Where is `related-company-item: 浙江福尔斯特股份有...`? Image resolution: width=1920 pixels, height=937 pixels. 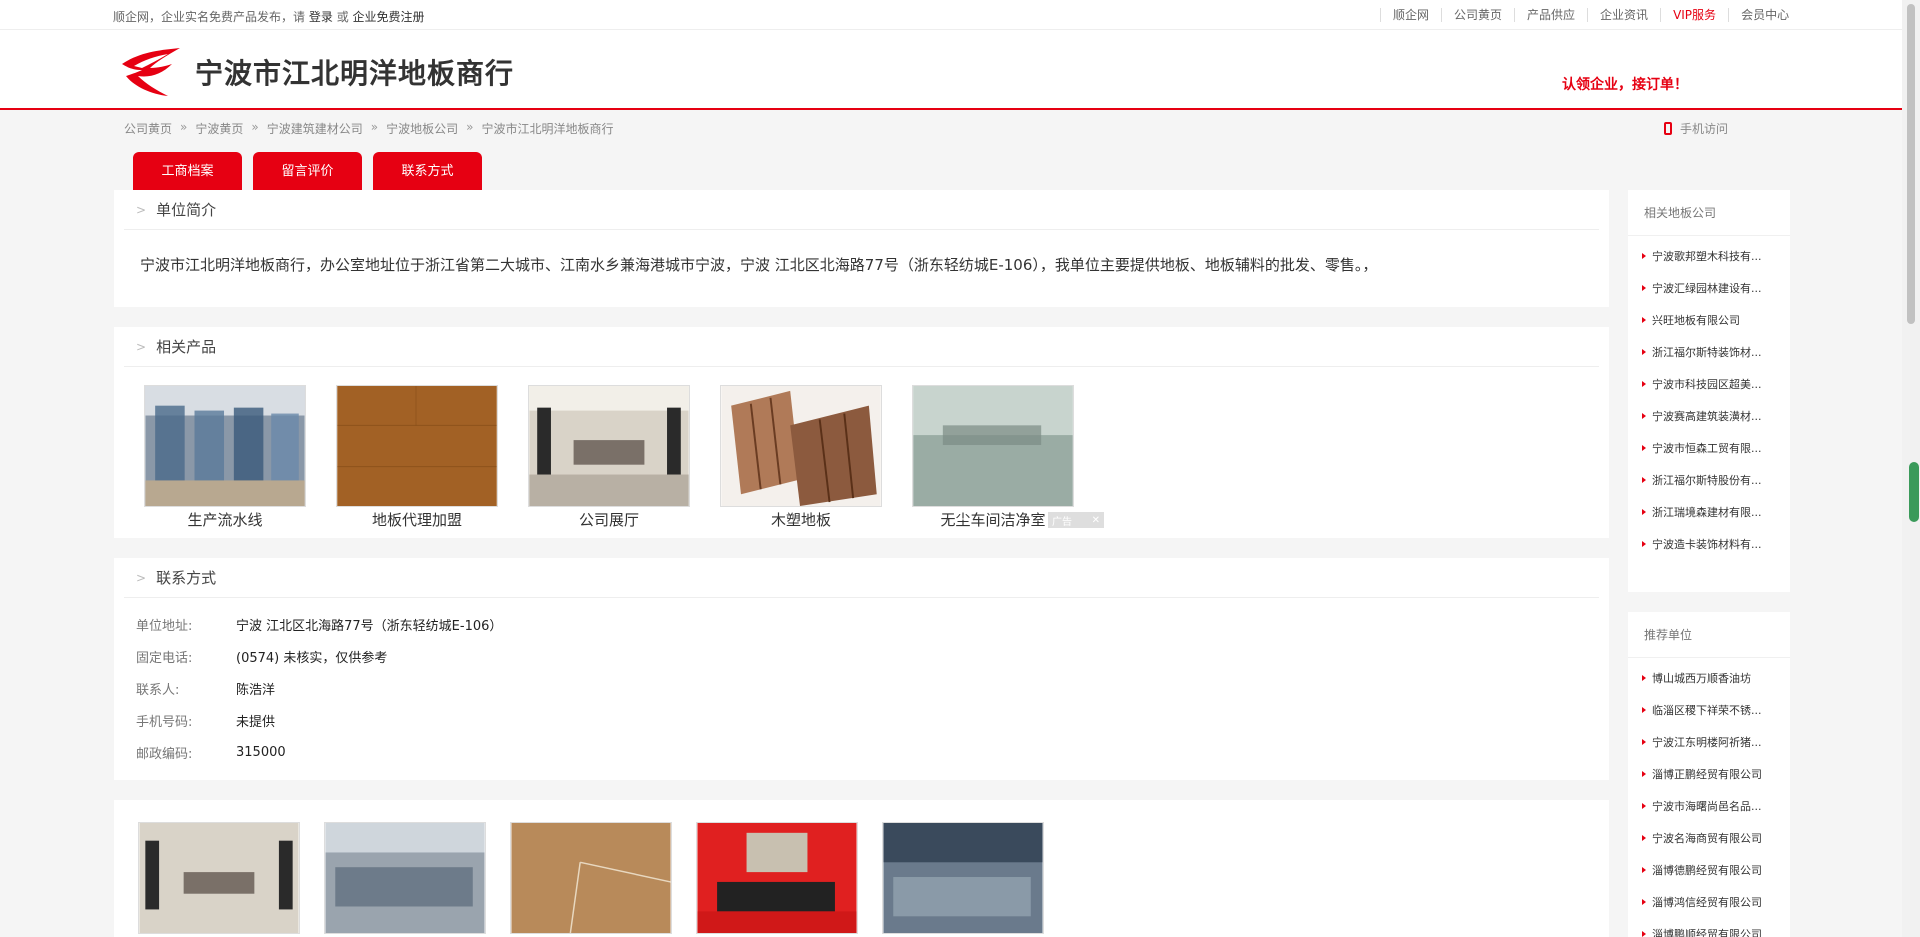
related-company-item: 浙江福尔斯特股份有... is located at coordinates (1709, 480).